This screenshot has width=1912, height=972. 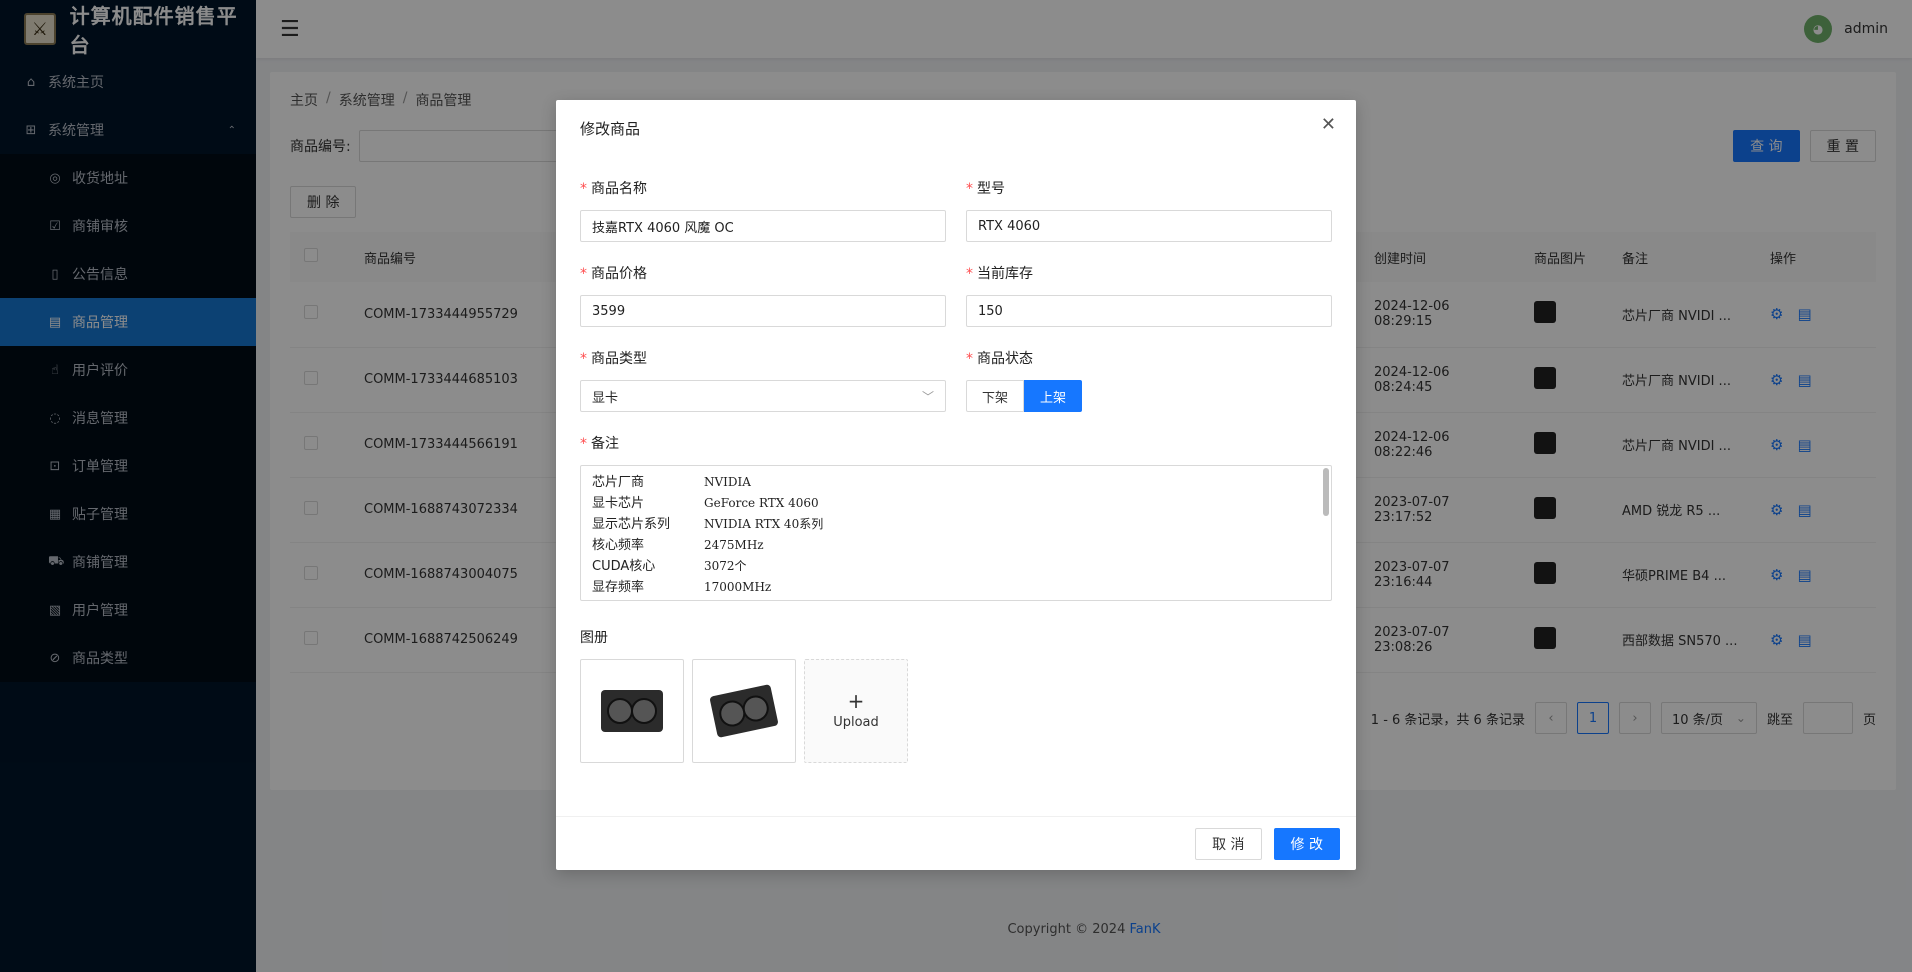 I want to click on type-label: 商品类型, so click(x=619, y=359).